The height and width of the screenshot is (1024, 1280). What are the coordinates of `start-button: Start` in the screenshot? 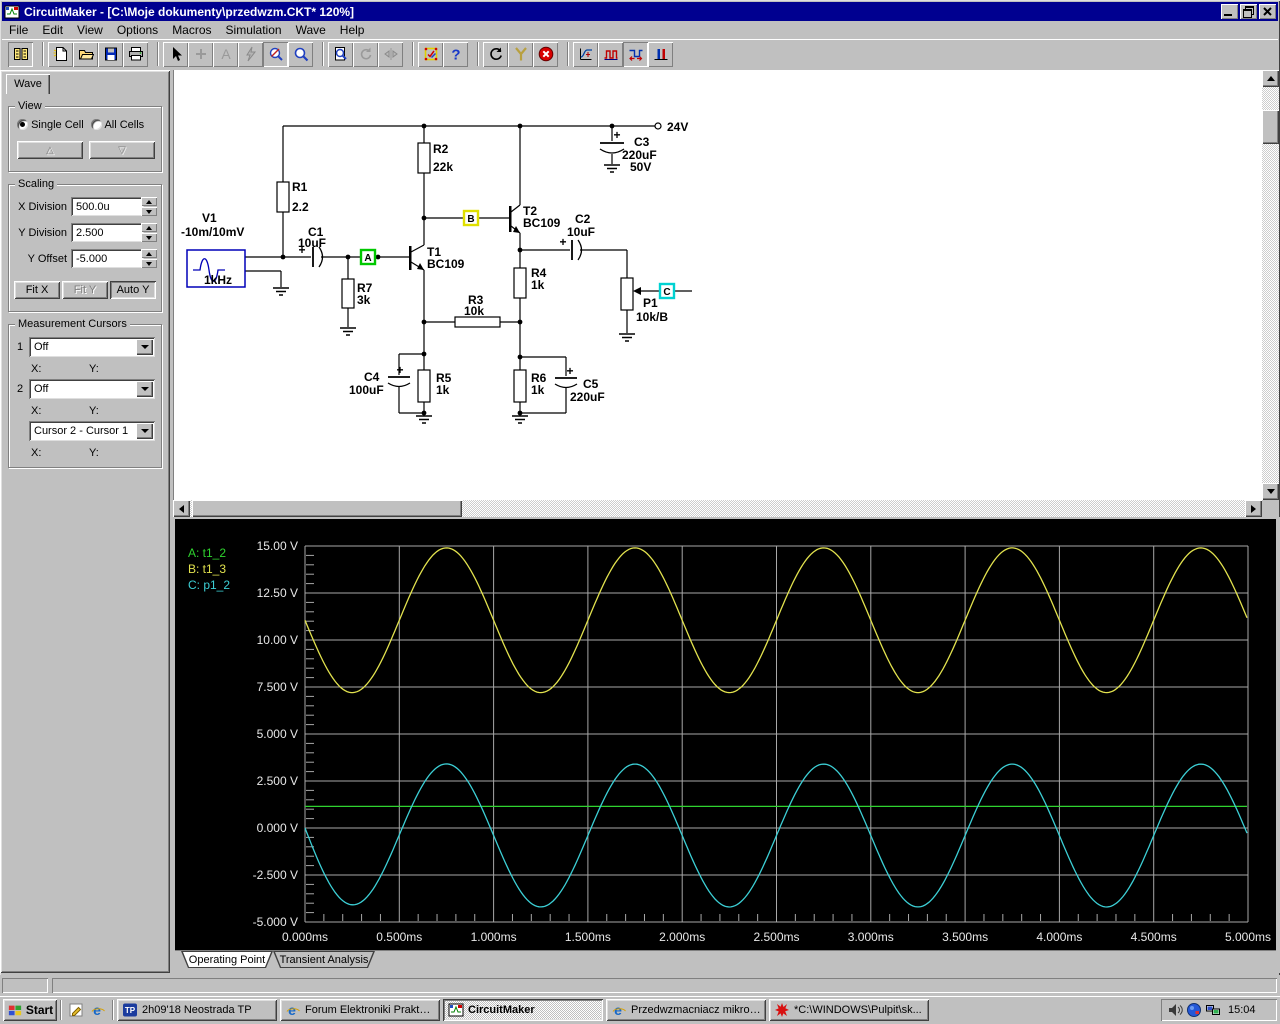 It's located at (30, 1010).